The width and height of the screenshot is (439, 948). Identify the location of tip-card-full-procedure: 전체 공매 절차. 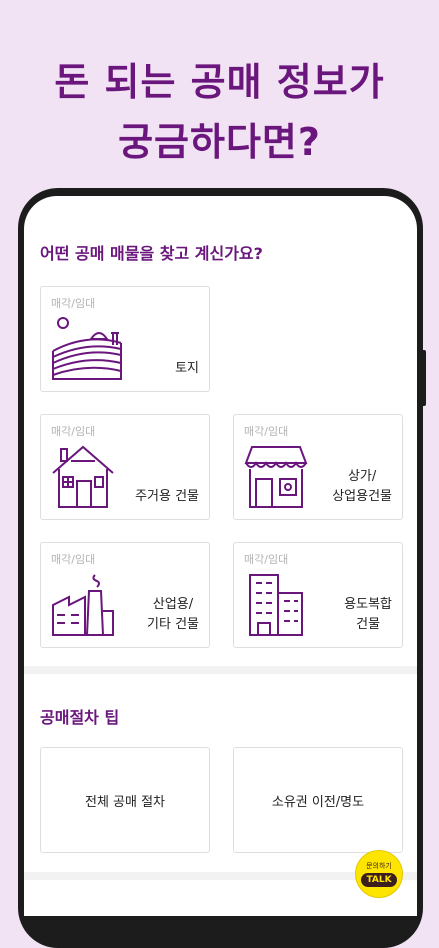
(125, 800).